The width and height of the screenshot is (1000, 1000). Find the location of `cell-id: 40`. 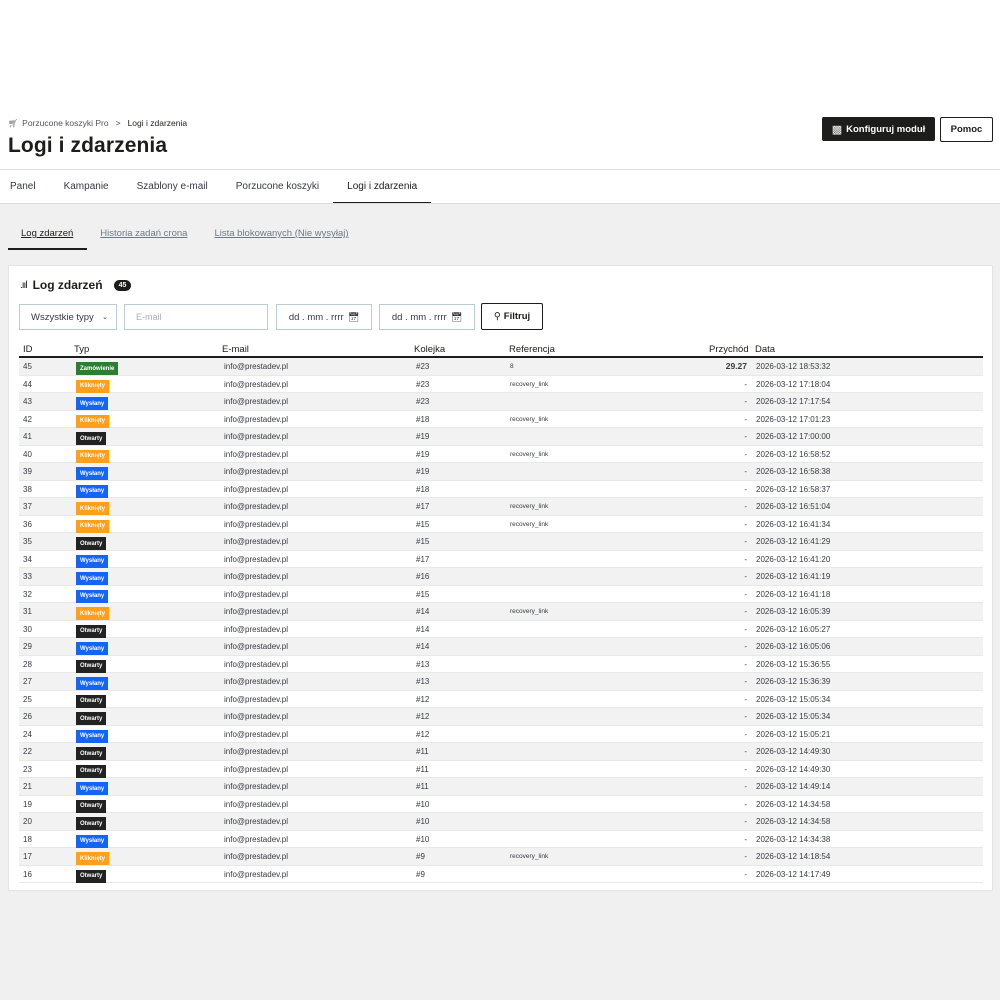

cell-id: 40 is located at coordinates (27, 454).